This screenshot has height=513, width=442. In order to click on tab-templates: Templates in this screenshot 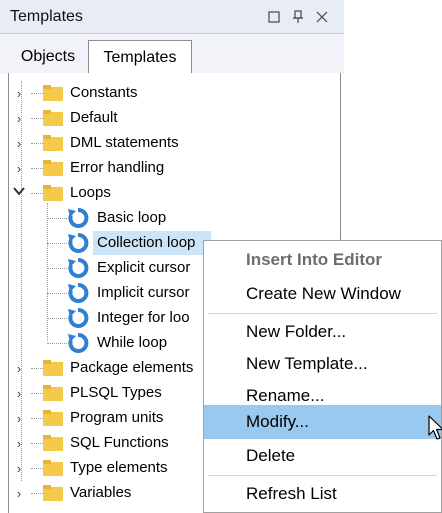, I will do `click(140, 57)`.